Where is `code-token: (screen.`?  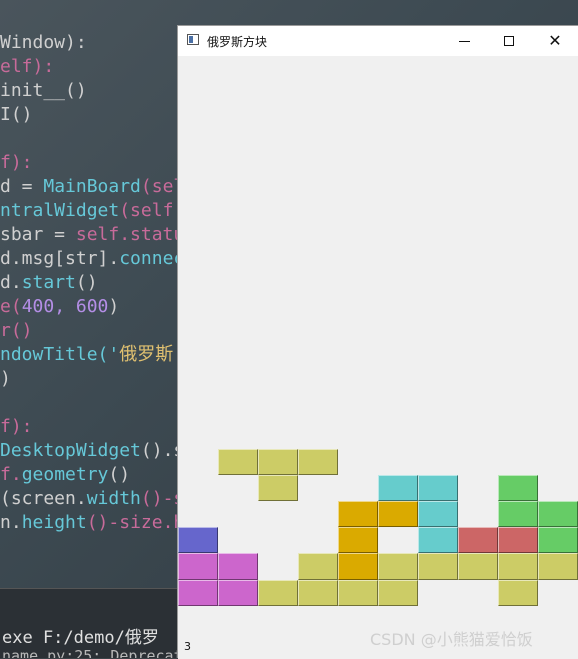 code-token: (screen. is located at coordinates (43, 498).